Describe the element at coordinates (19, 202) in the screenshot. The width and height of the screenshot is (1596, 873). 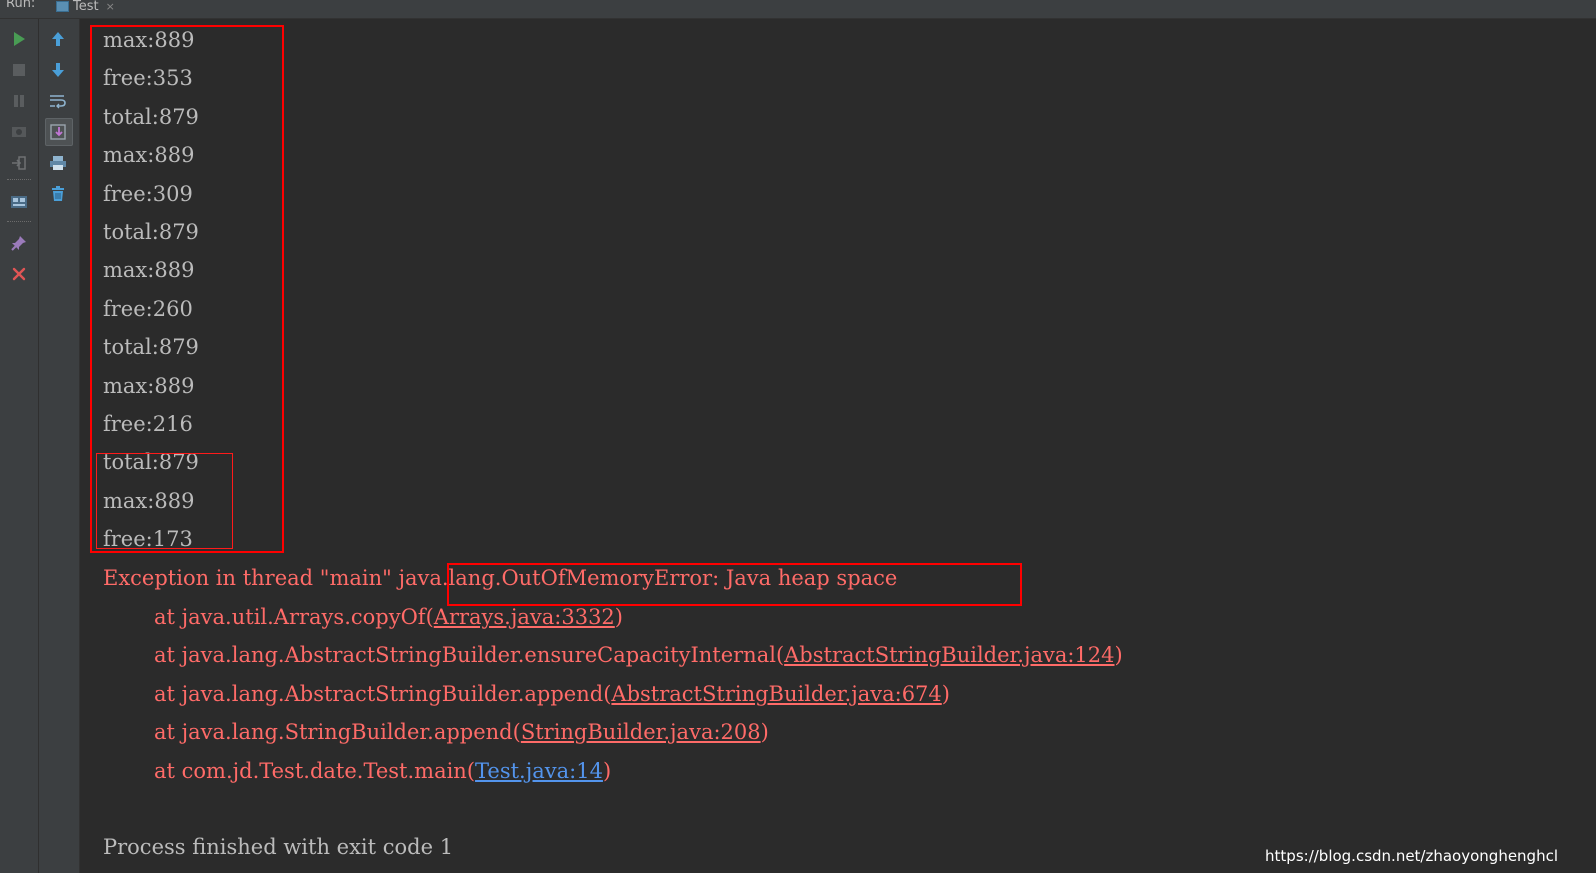
I see `restore-layout-icon` at that location.